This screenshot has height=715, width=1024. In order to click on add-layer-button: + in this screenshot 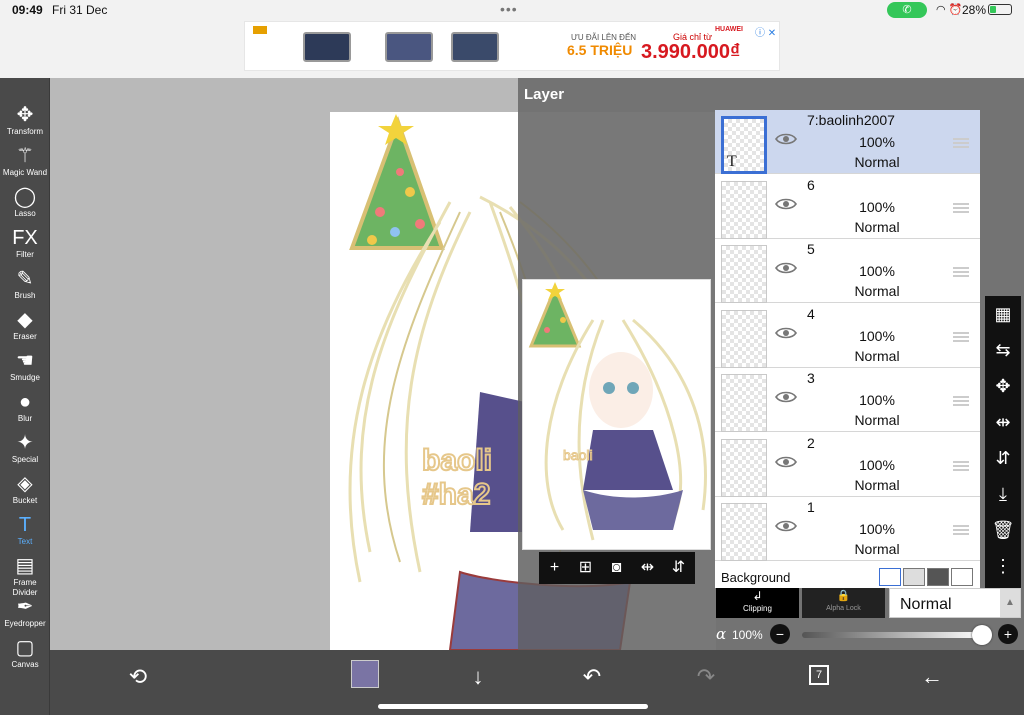, I will do `click(554, 568)`.